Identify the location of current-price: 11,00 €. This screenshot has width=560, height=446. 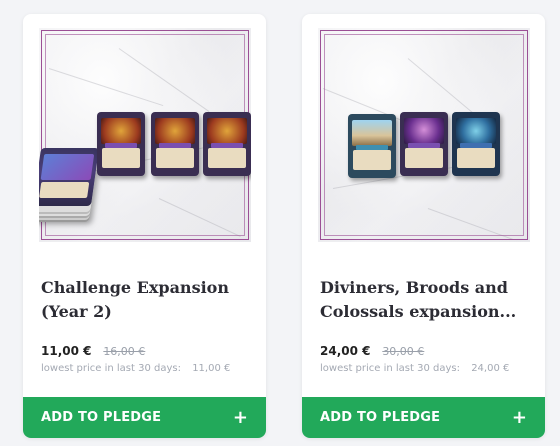
(66, 351).